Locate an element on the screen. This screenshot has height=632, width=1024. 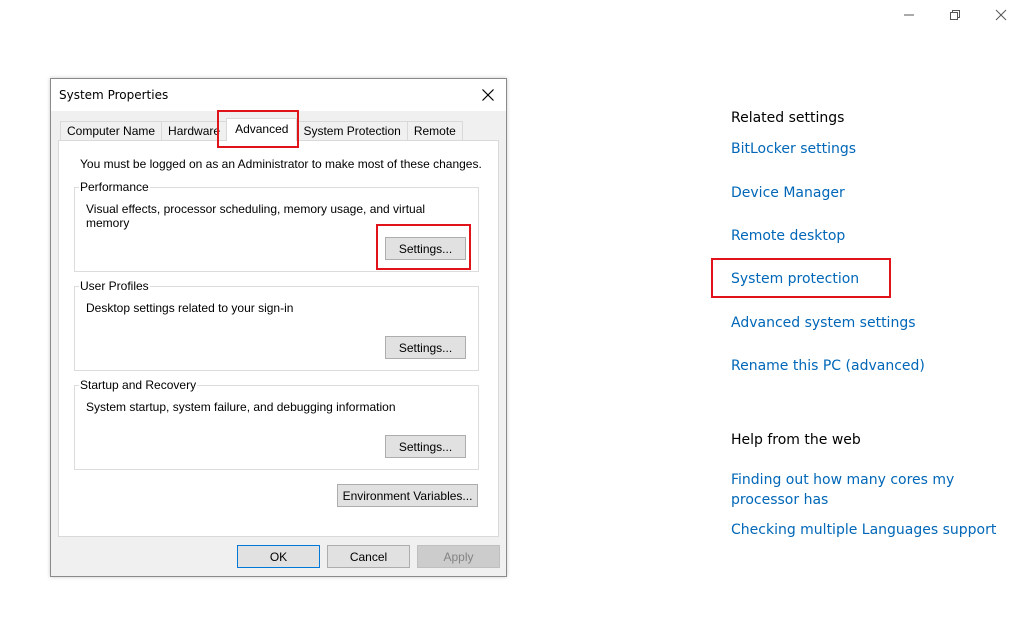
minimize-icon is located at coordinates (909, 15).